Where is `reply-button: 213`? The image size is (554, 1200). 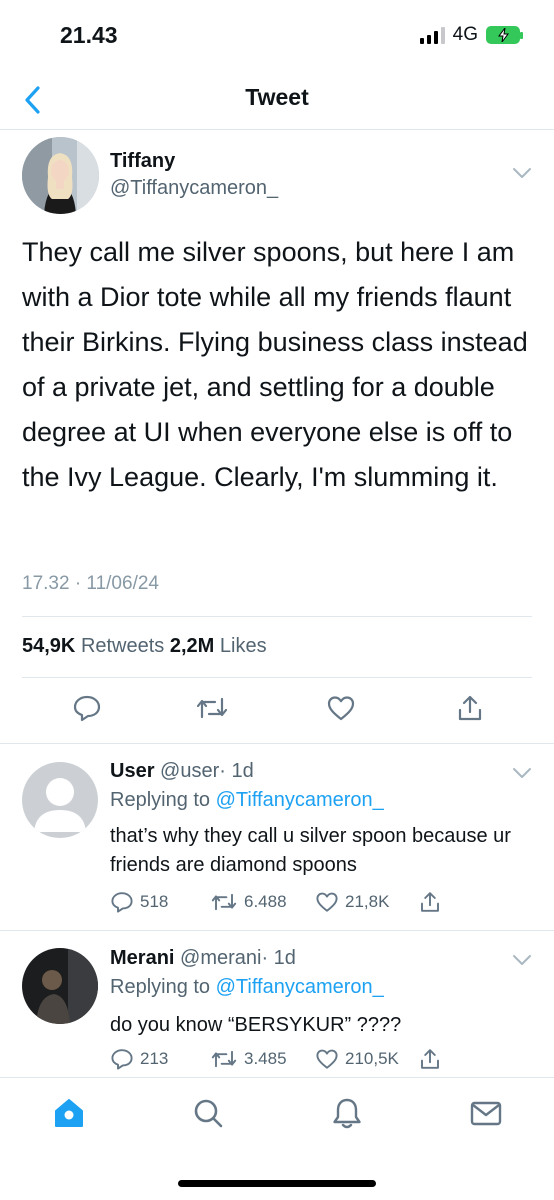 reply-button: 213 is located at coordinates (139, 1059).